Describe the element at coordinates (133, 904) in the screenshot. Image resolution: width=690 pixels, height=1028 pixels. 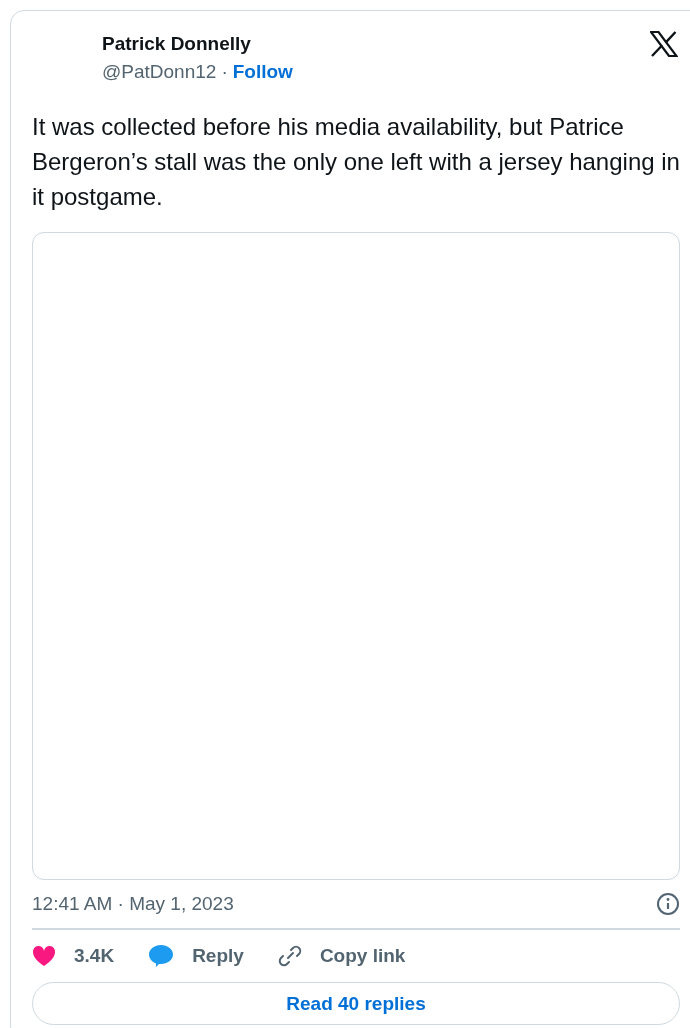
I see `timestamp: 12:41 AM · May 1, 2023` at that location.